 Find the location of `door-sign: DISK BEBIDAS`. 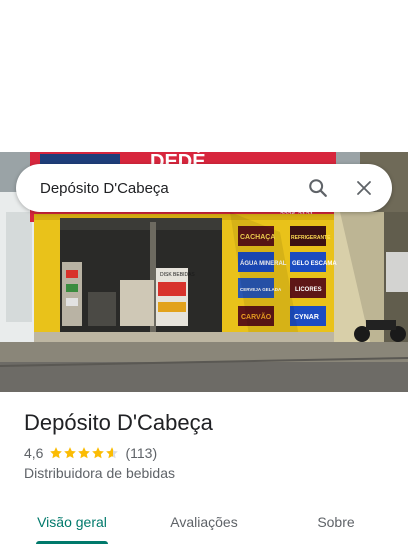

door-sign: DISK BEBIDAS is located at coordinates (177, 275).